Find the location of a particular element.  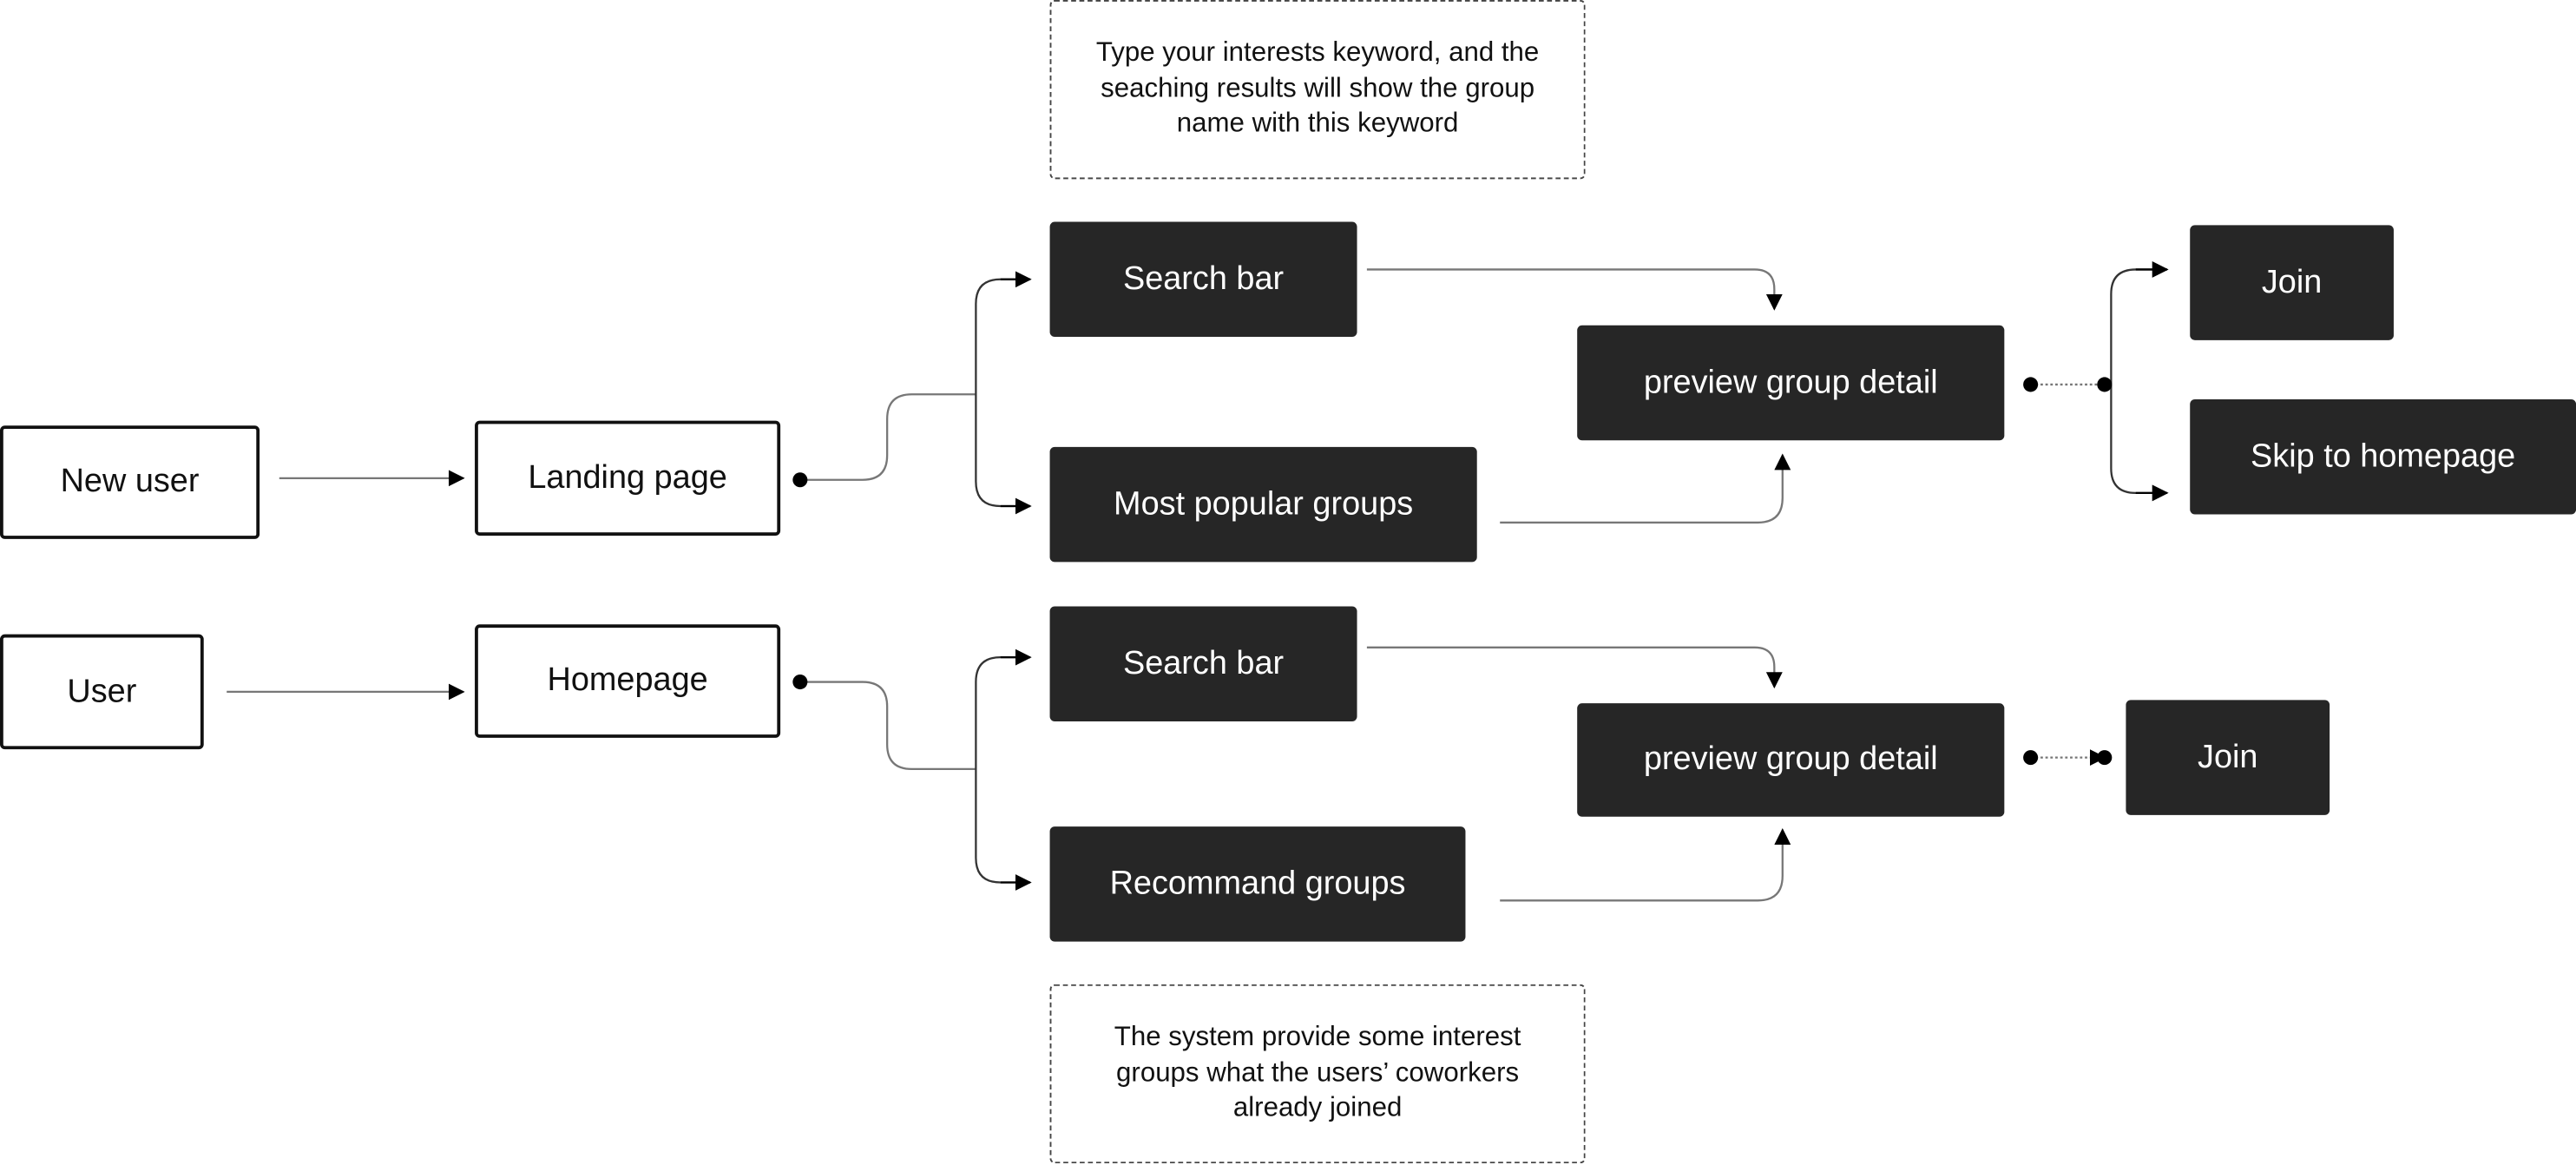

node-preview-bottom: preview group detail is located at coordinates (1791, 760).